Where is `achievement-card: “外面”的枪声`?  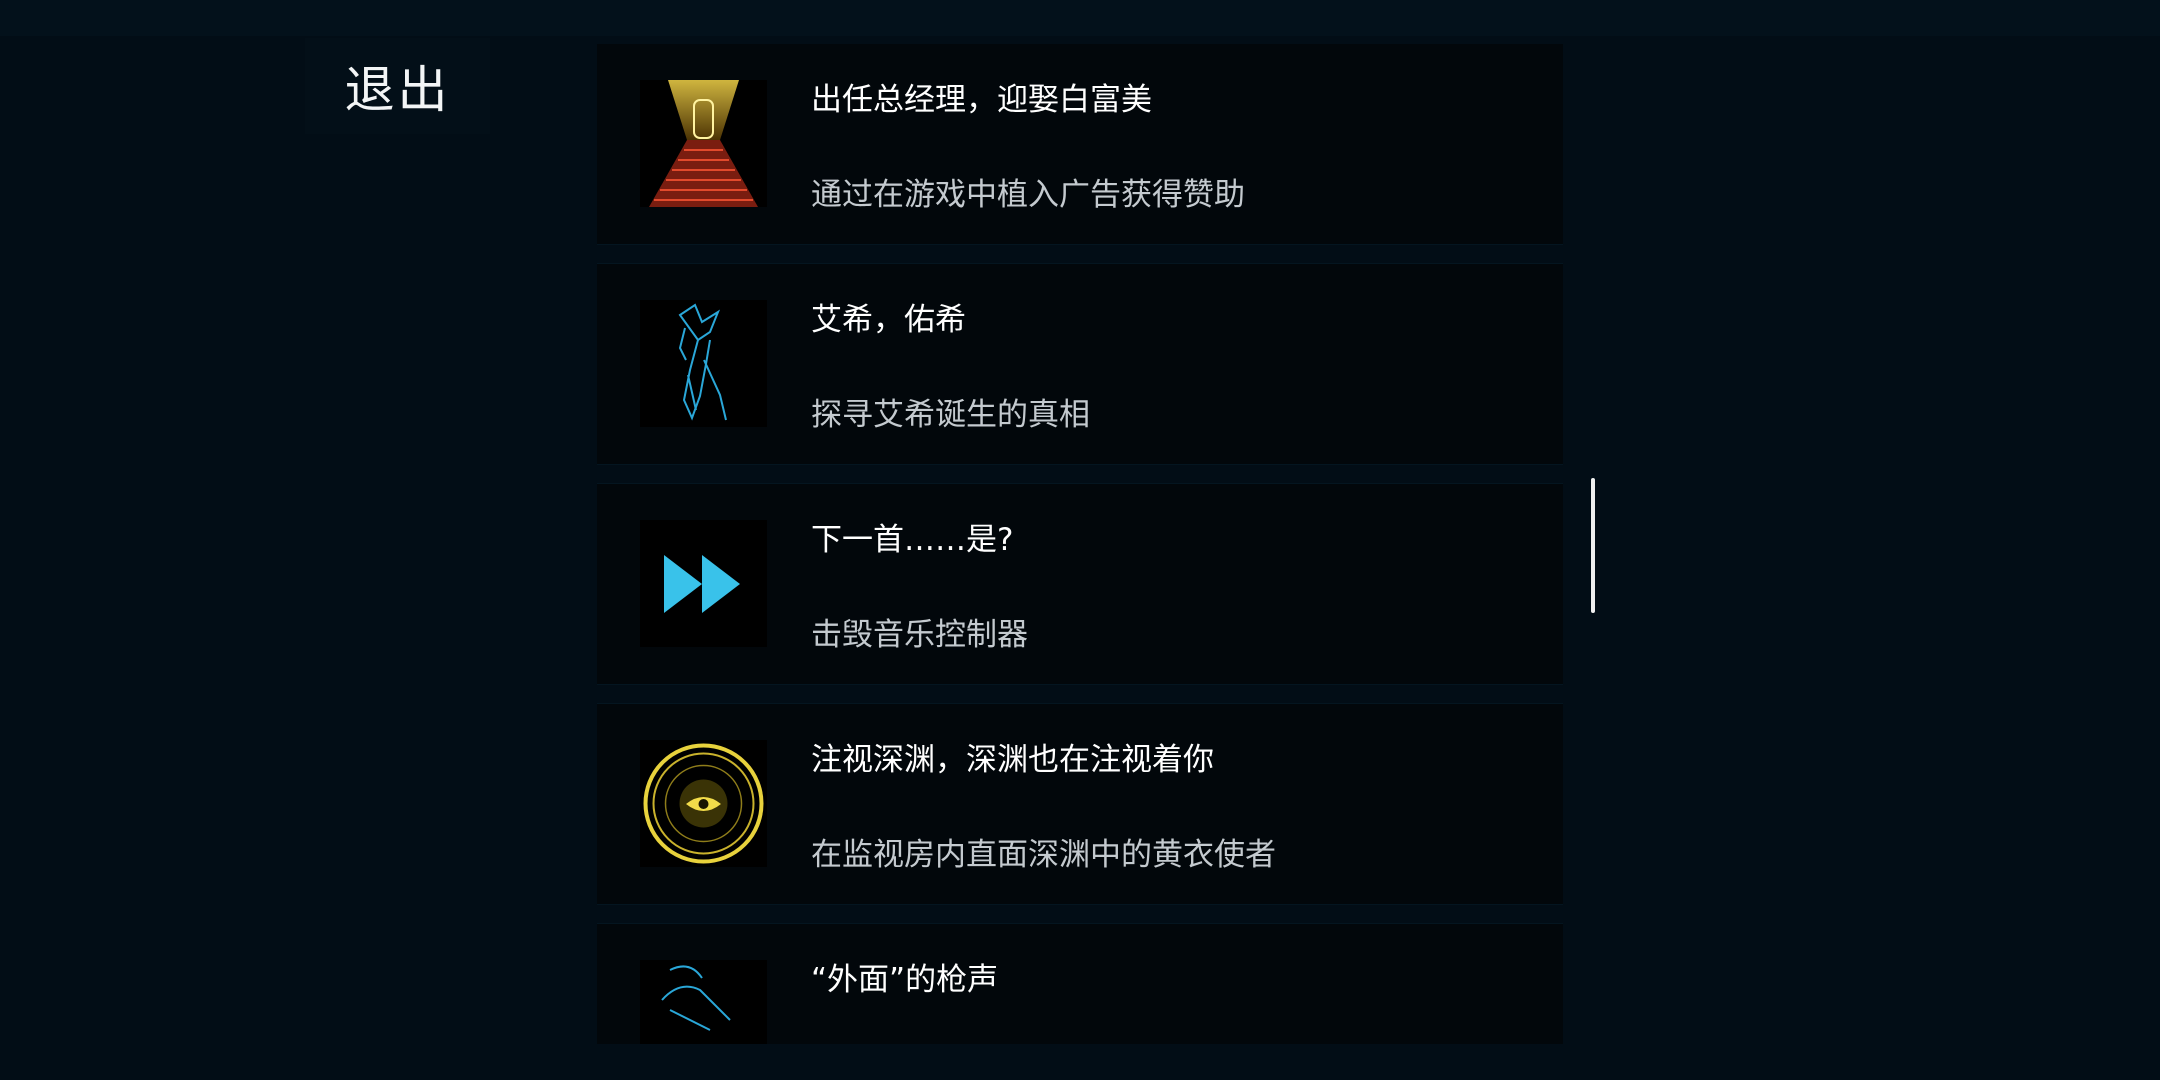 achievement-card: “外面”的枪声 is located at coordinates (1080, 984).